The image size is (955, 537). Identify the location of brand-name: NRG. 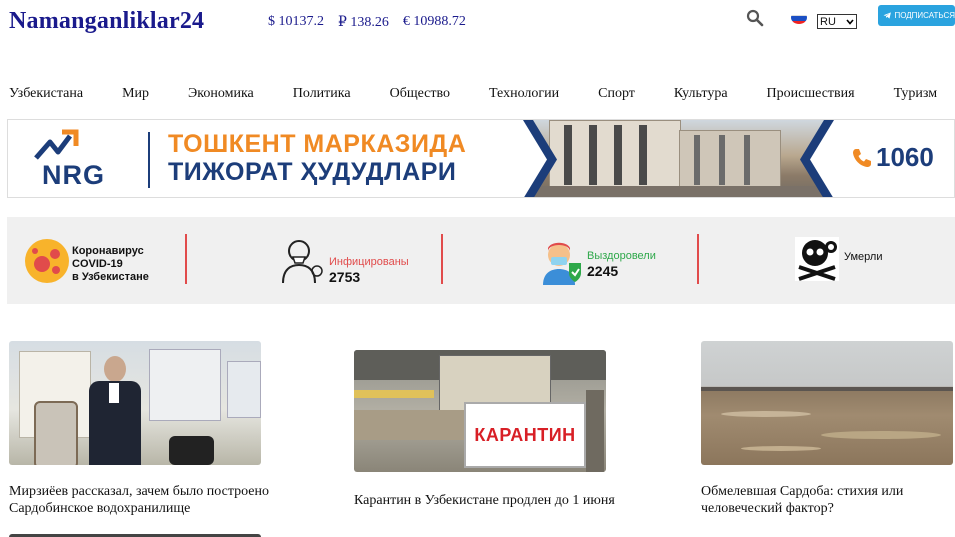
(73, 175).